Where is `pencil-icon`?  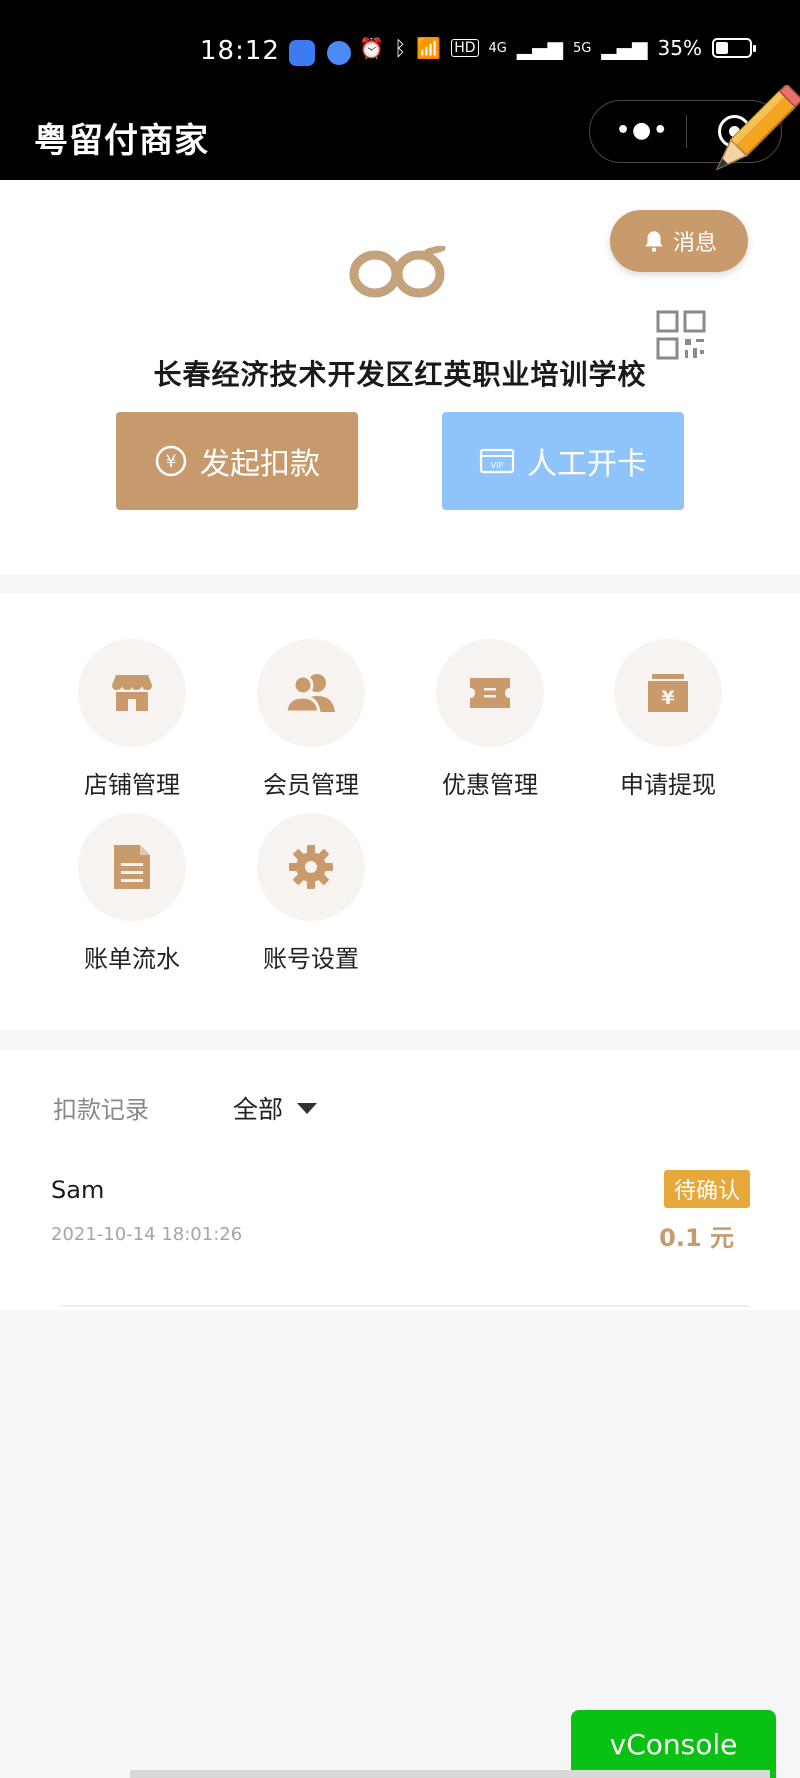
pencil-icon is located at coordinates (745, 140).